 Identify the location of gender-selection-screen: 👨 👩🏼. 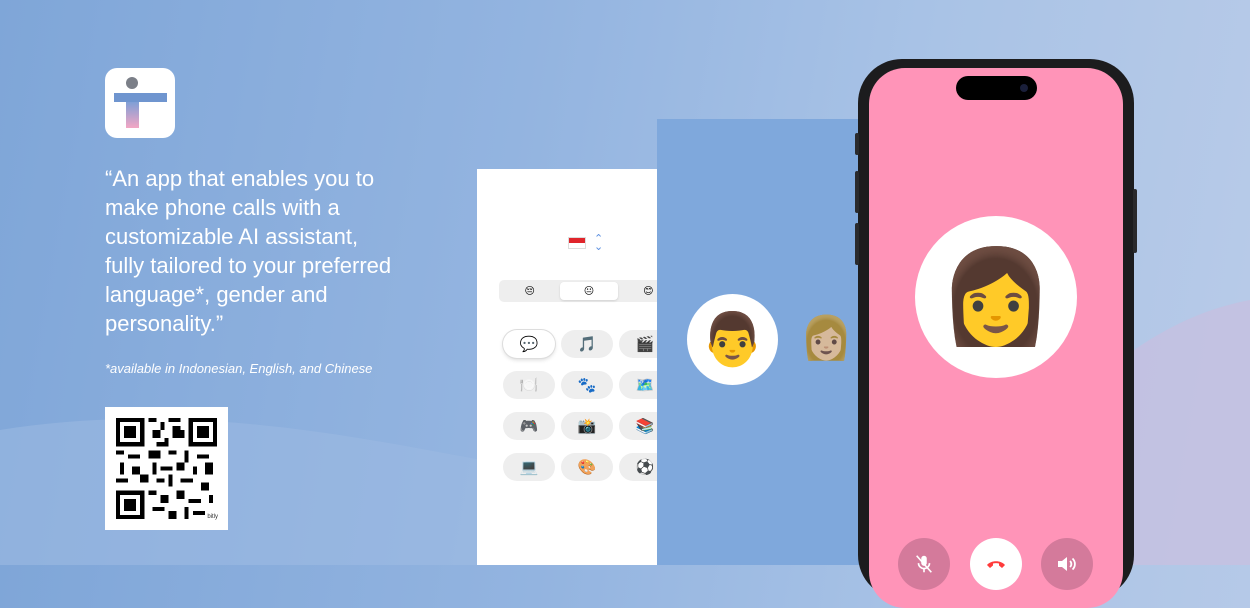
(767, 342).